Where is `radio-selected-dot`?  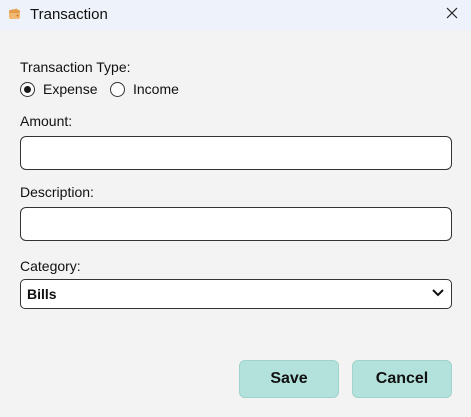
radio-selected-dot is located at coordinates (27, 89).